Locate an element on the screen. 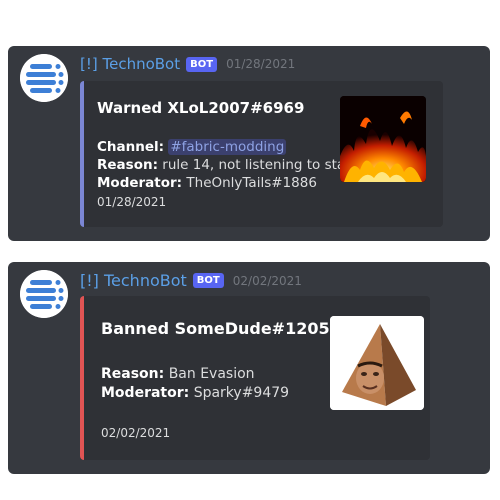 The height and width of the screenshot is (500, 500). embed-field-moderator: Moderator: TheOnlyTails#1886 is located at coordinates (207, 183).